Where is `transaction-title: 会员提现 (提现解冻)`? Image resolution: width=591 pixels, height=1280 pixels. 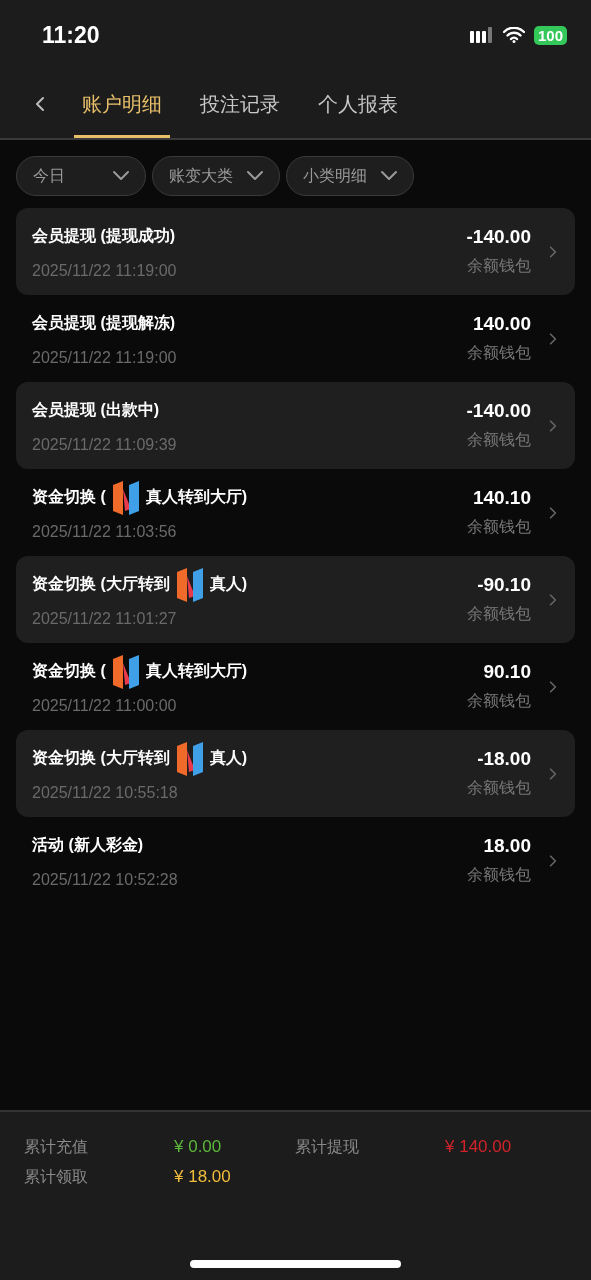
transaction-title: 会员提现 (提现解冻) is located at coordinates (104, 323).